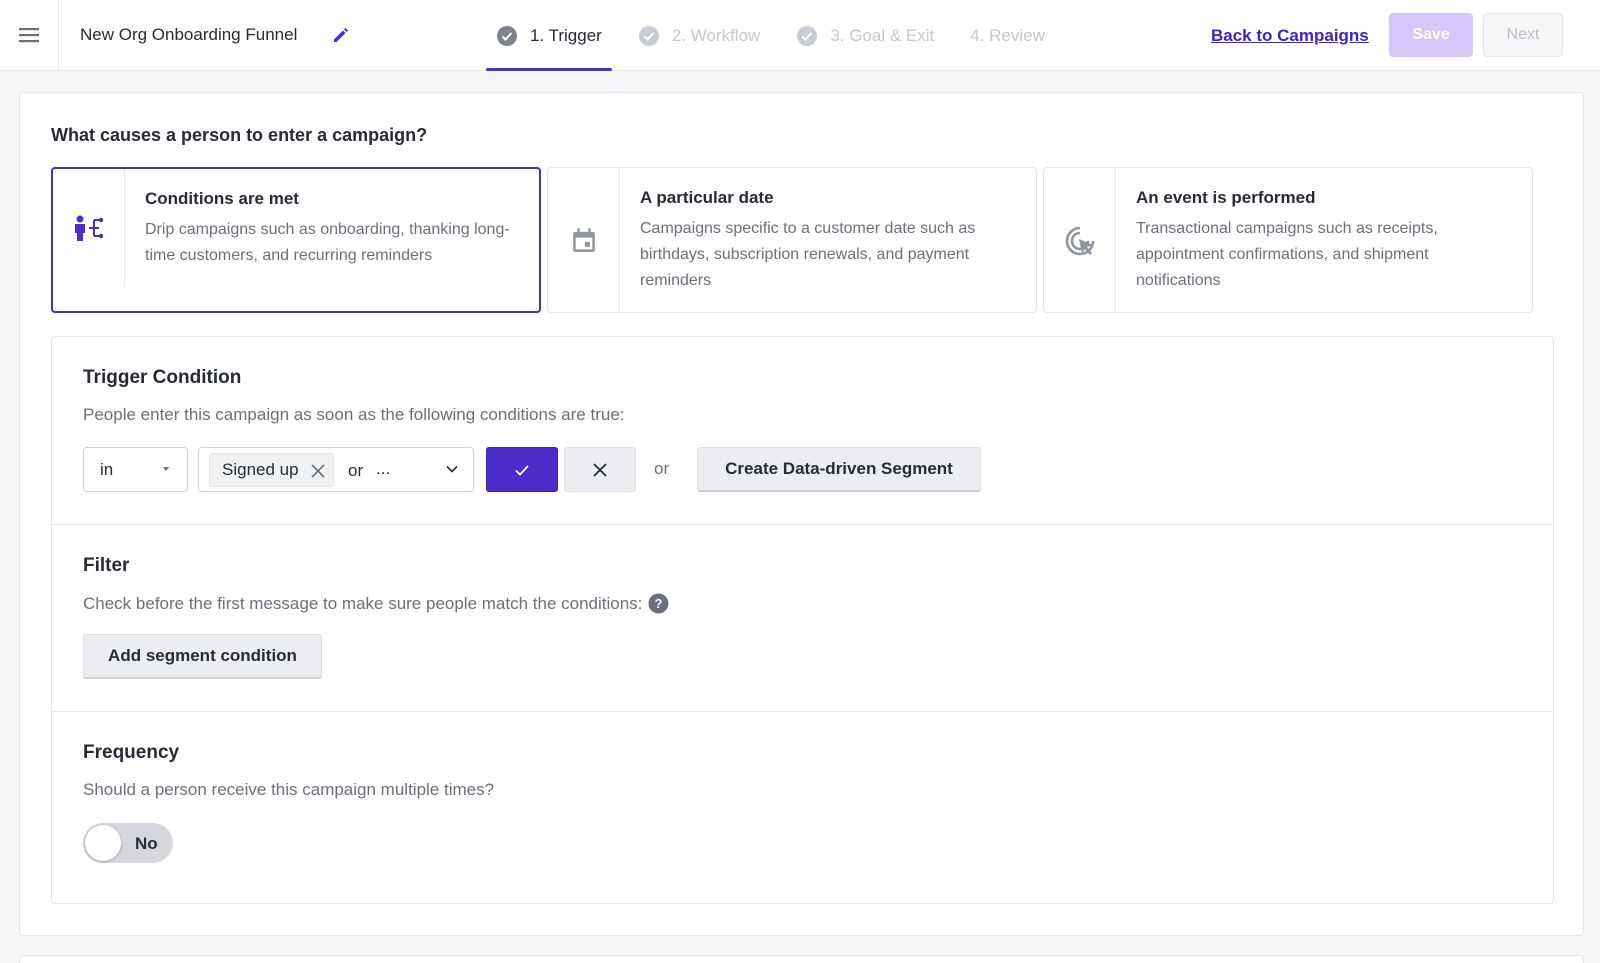 The height and width of the screenshot is (963, 1600). I want to click on tab-label: 1. Trigger, so click(566, 35).